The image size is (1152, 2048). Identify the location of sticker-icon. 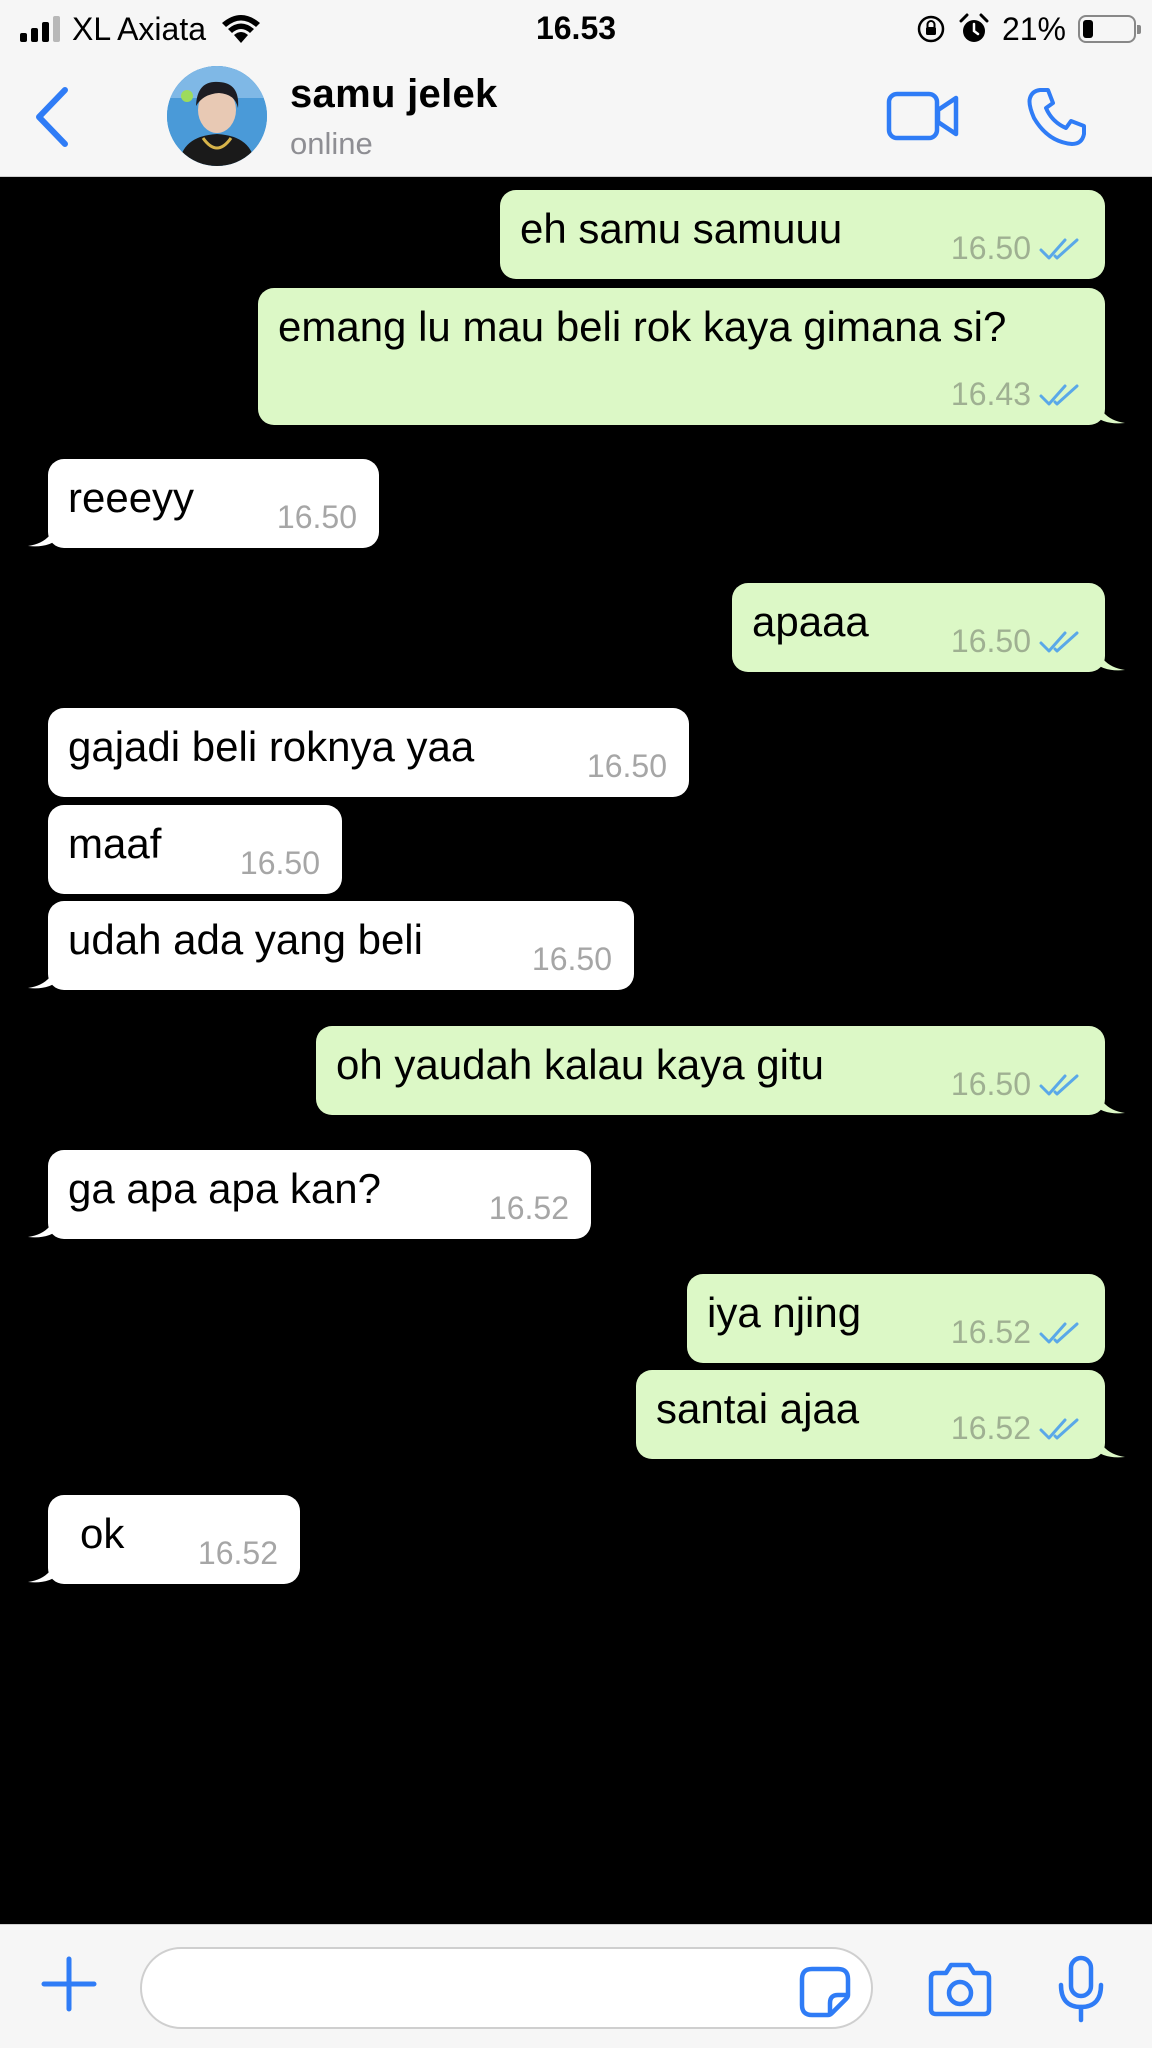
(825, 1992).